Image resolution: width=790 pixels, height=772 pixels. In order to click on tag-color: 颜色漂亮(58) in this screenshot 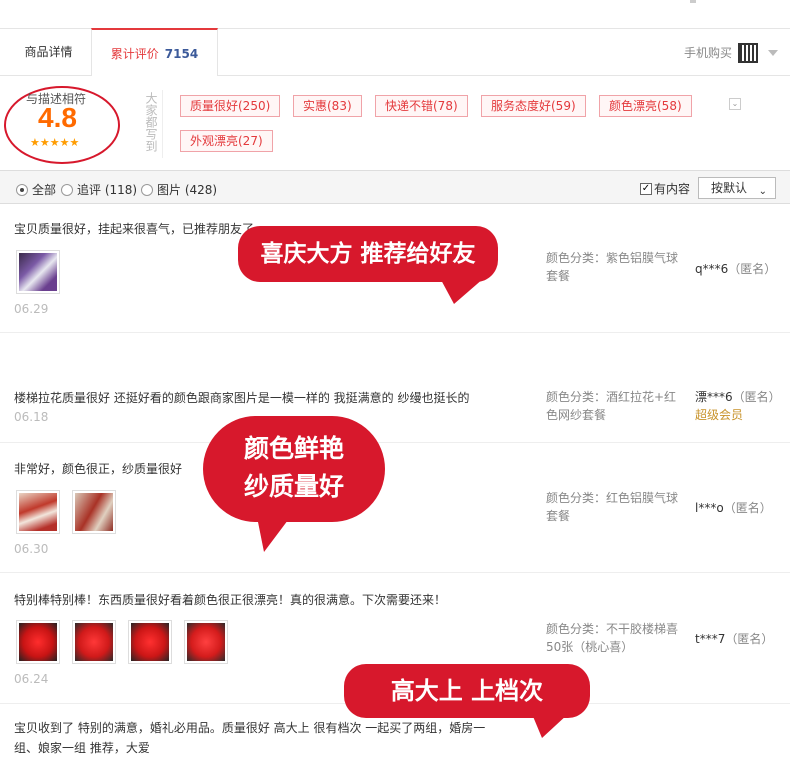, I will do `click(645, 106)`.